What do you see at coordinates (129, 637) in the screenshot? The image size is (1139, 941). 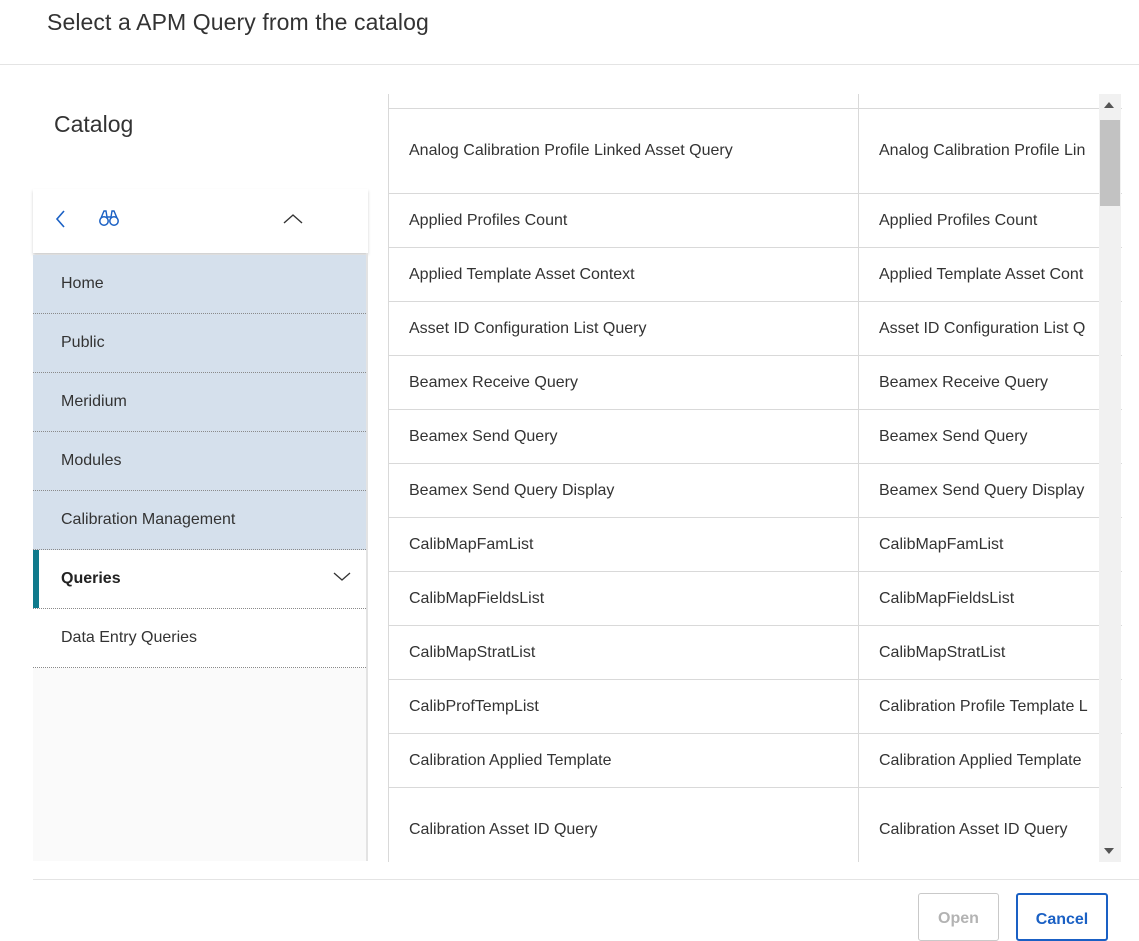 I see `catalog-item-label: Data Entry Queries` at bounding box center [129, 637].